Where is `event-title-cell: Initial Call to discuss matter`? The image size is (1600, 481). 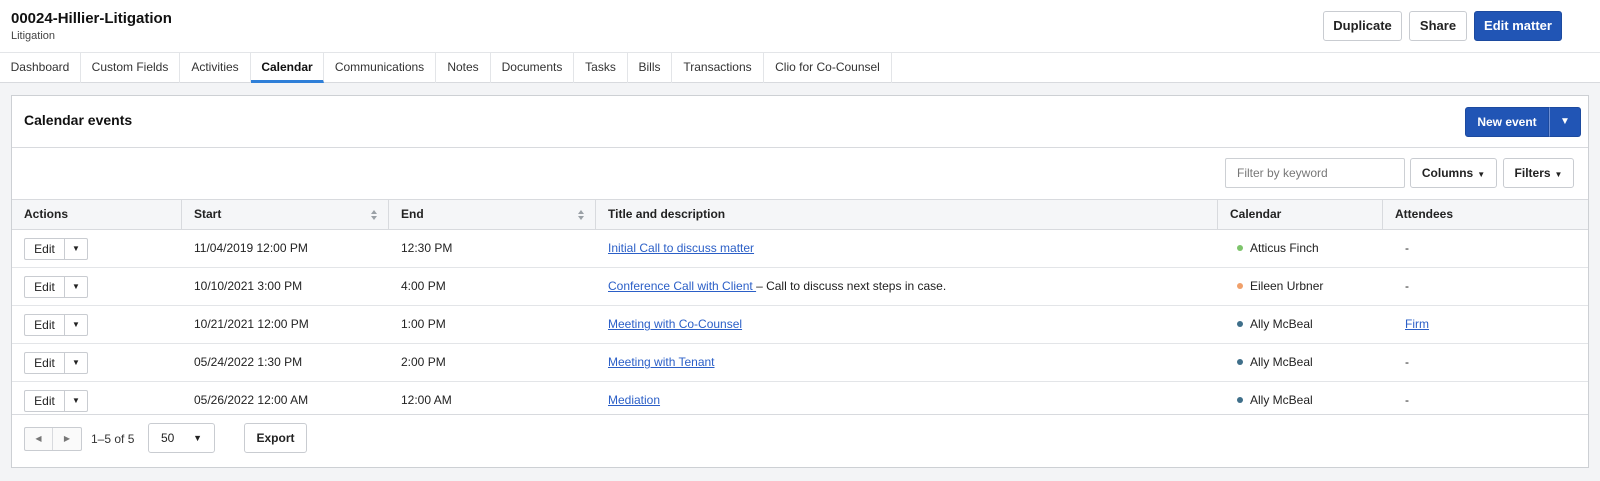
event-title-cell: Initial Call to discuss matter is located at coordinates (681, 248).